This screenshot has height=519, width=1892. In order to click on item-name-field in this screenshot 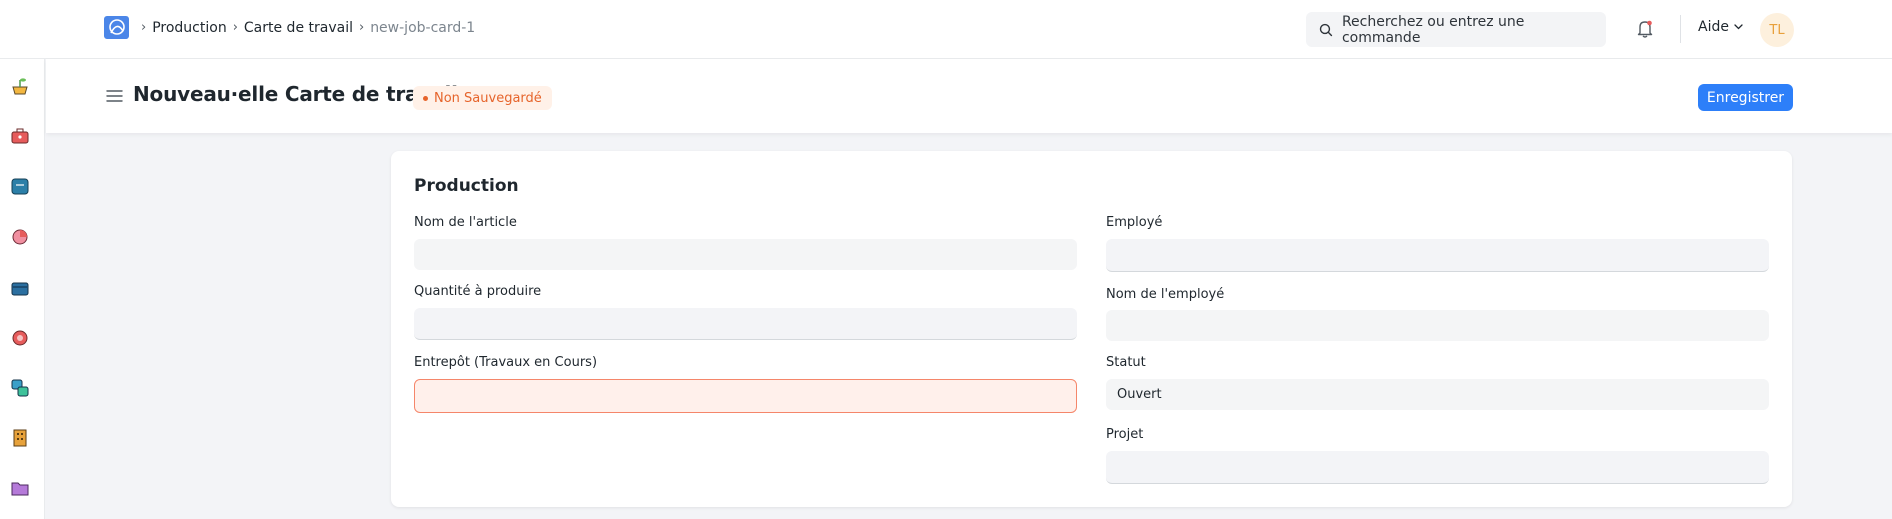, I will do `click(745, 254)`.